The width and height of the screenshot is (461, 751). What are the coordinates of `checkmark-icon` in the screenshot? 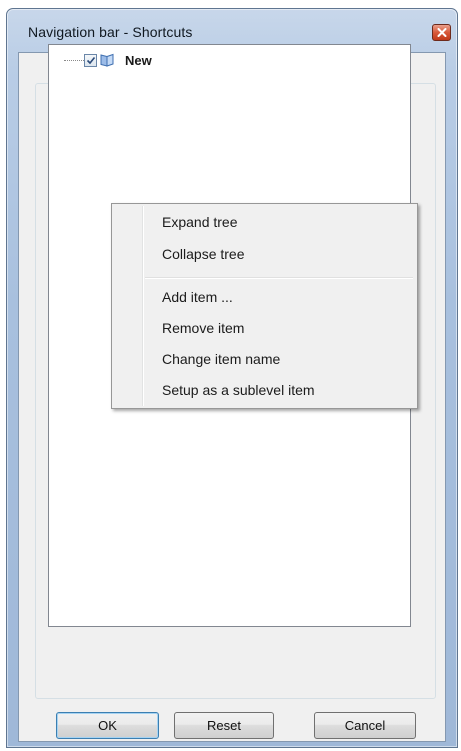 It's located at (90, 60).